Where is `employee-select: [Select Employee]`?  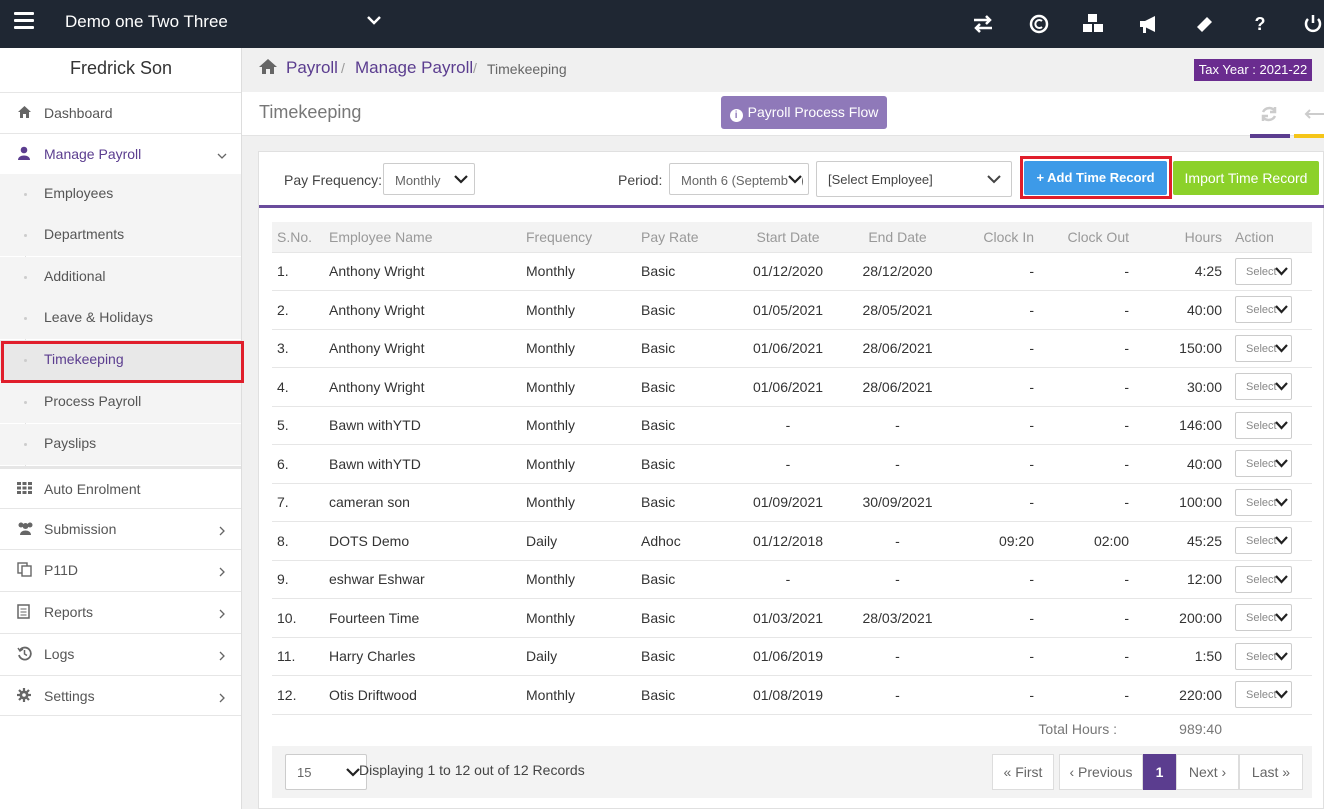
employee-select: [Select Employee] is located at coordinates (914, 179).